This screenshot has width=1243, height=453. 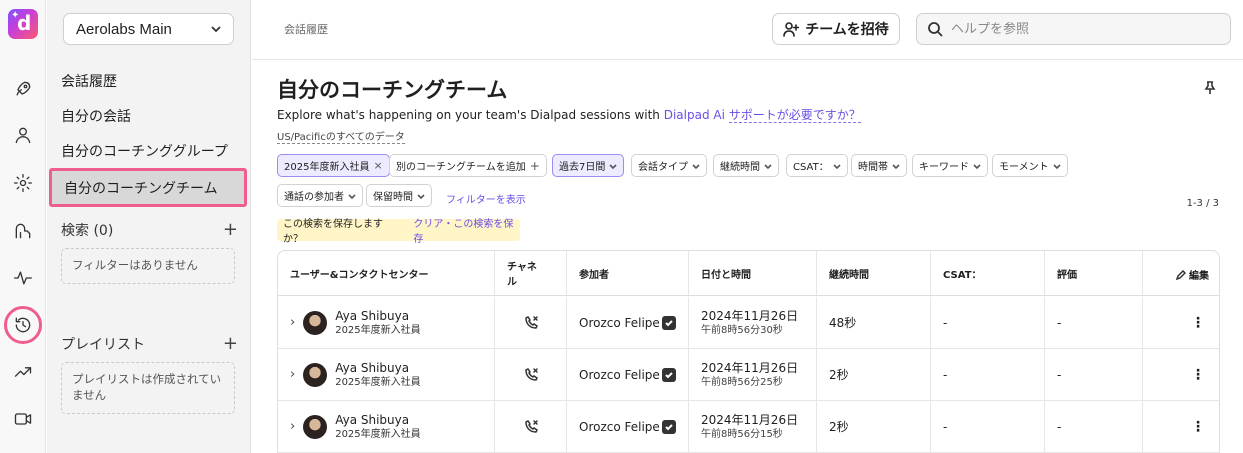 I want to click on filter-chip-label: キーワード, so click(x=944, y=167).